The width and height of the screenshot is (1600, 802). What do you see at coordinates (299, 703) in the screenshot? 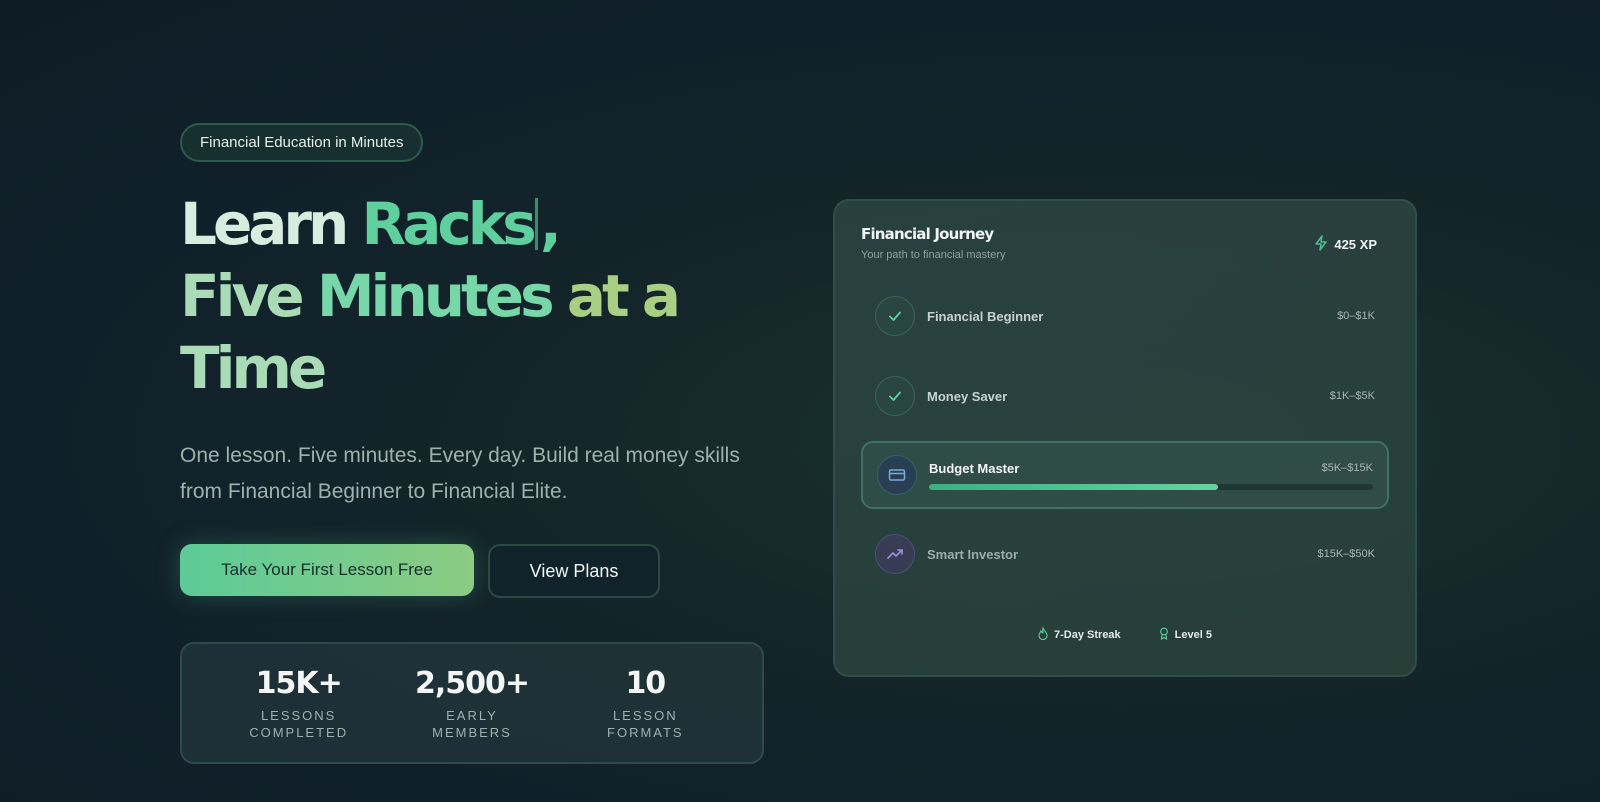
I see `stat-lessons: 15K+ LESSONS COMPLETED` at bounding box center [299, 703].